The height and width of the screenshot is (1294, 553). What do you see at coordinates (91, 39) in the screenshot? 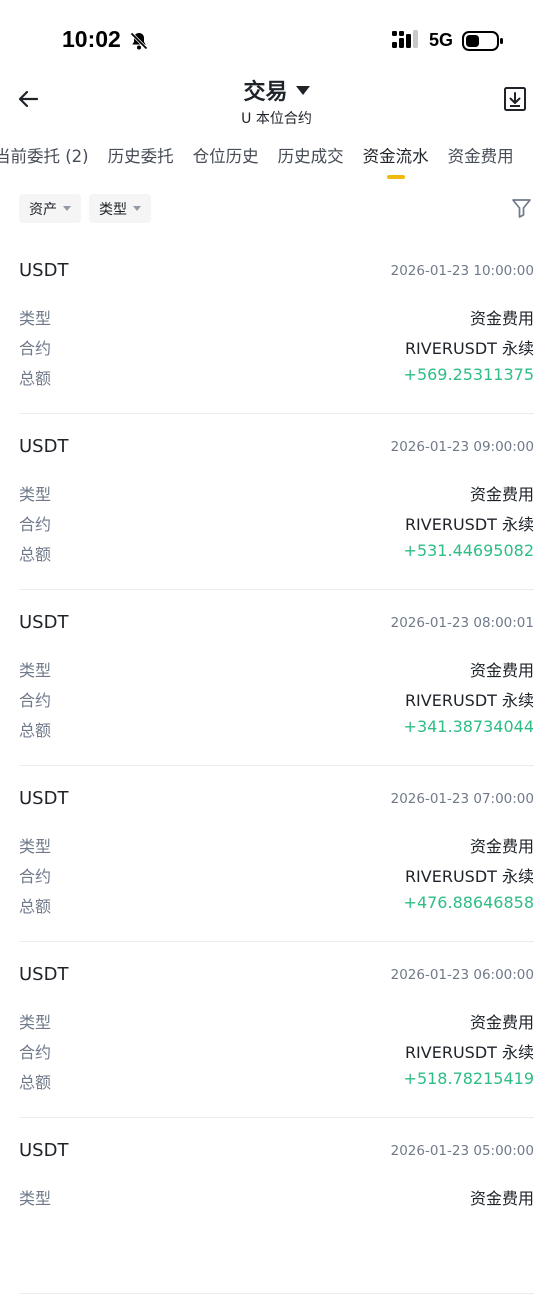
I see `status-time: 10:02` at bounding box center [91, 39].